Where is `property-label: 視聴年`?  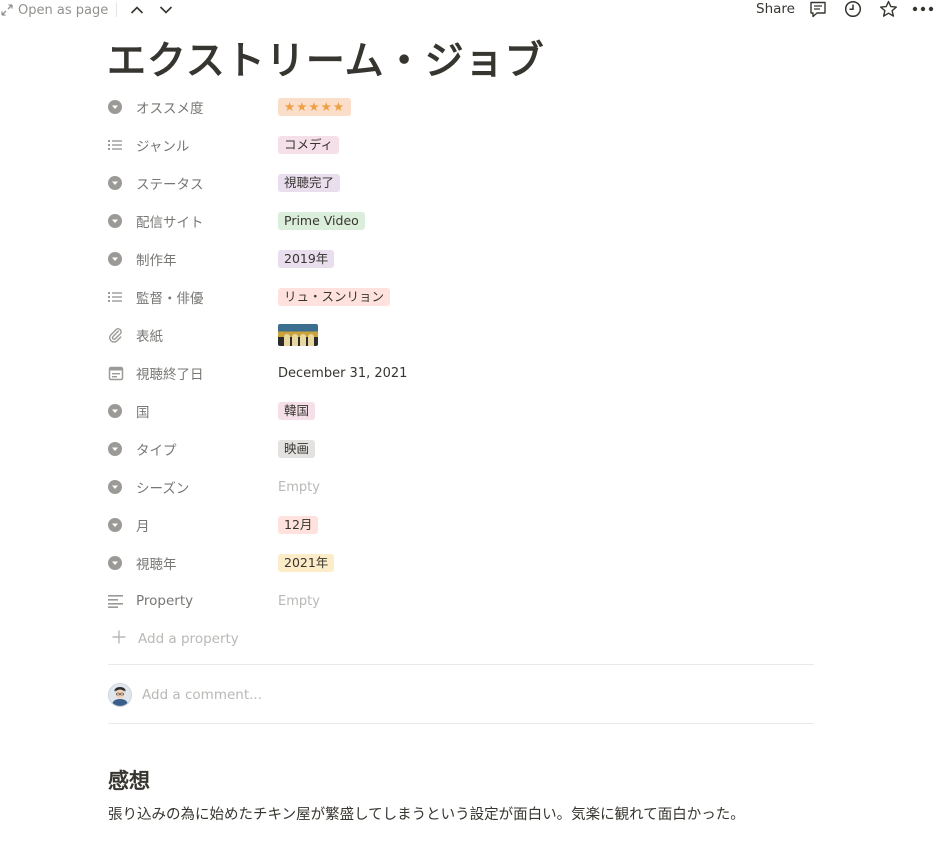
property-label: 視聴年 is located at coordinates (156, 565).